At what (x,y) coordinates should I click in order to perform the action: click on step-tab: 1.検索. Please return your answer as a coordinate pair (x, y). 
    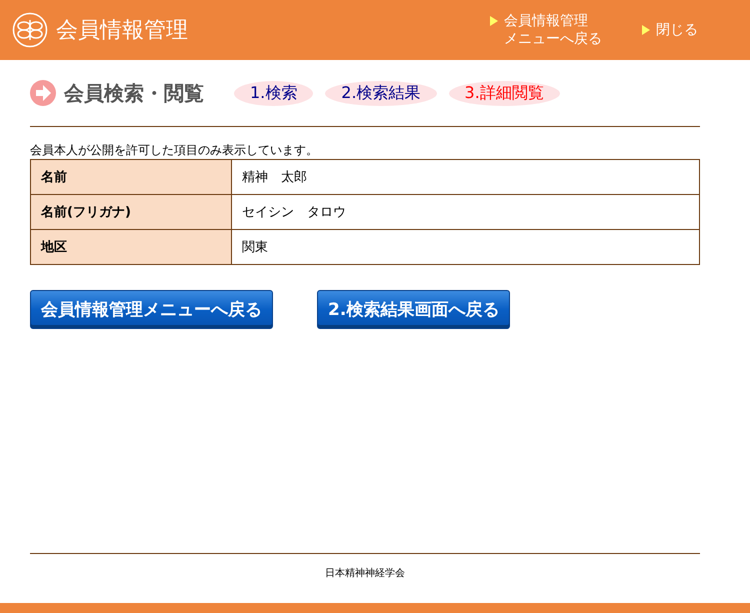
    Looking at the image, I should click on (274, 93).